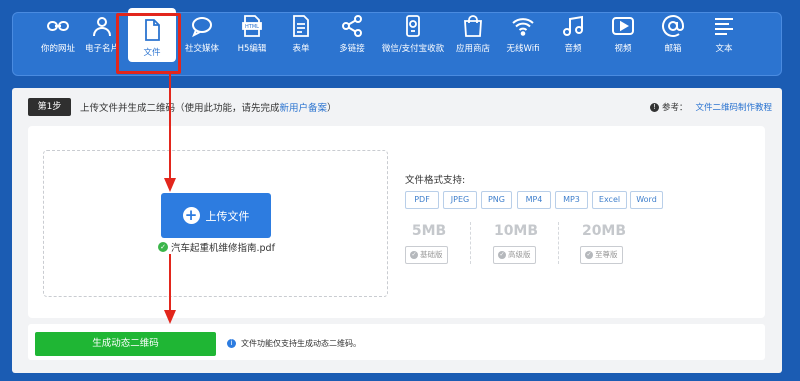 The width and height of the screenshot is (800, 381). What do you see at coordinates (231, 343) in the screenshot?
I see `info-icon: i` at bounding box center [231, 343].